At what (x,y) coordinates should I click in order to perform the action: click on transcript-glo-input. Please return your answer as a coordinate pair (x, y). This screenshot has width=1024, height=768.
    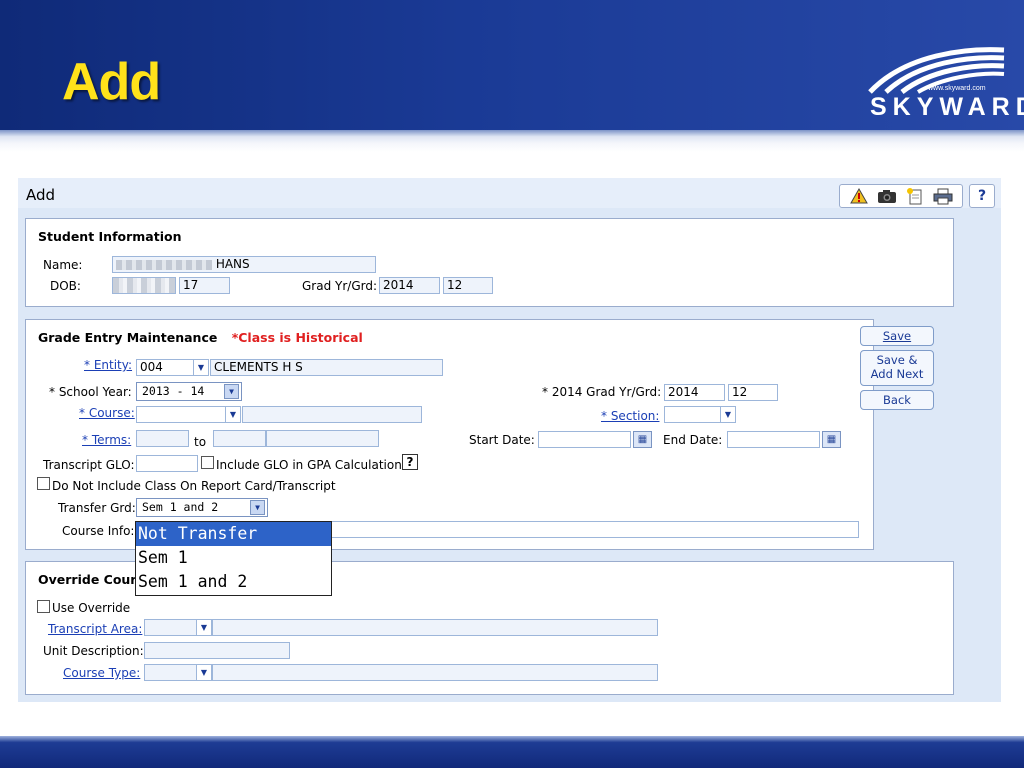
    Looking at the image, I should click on (167, 463).